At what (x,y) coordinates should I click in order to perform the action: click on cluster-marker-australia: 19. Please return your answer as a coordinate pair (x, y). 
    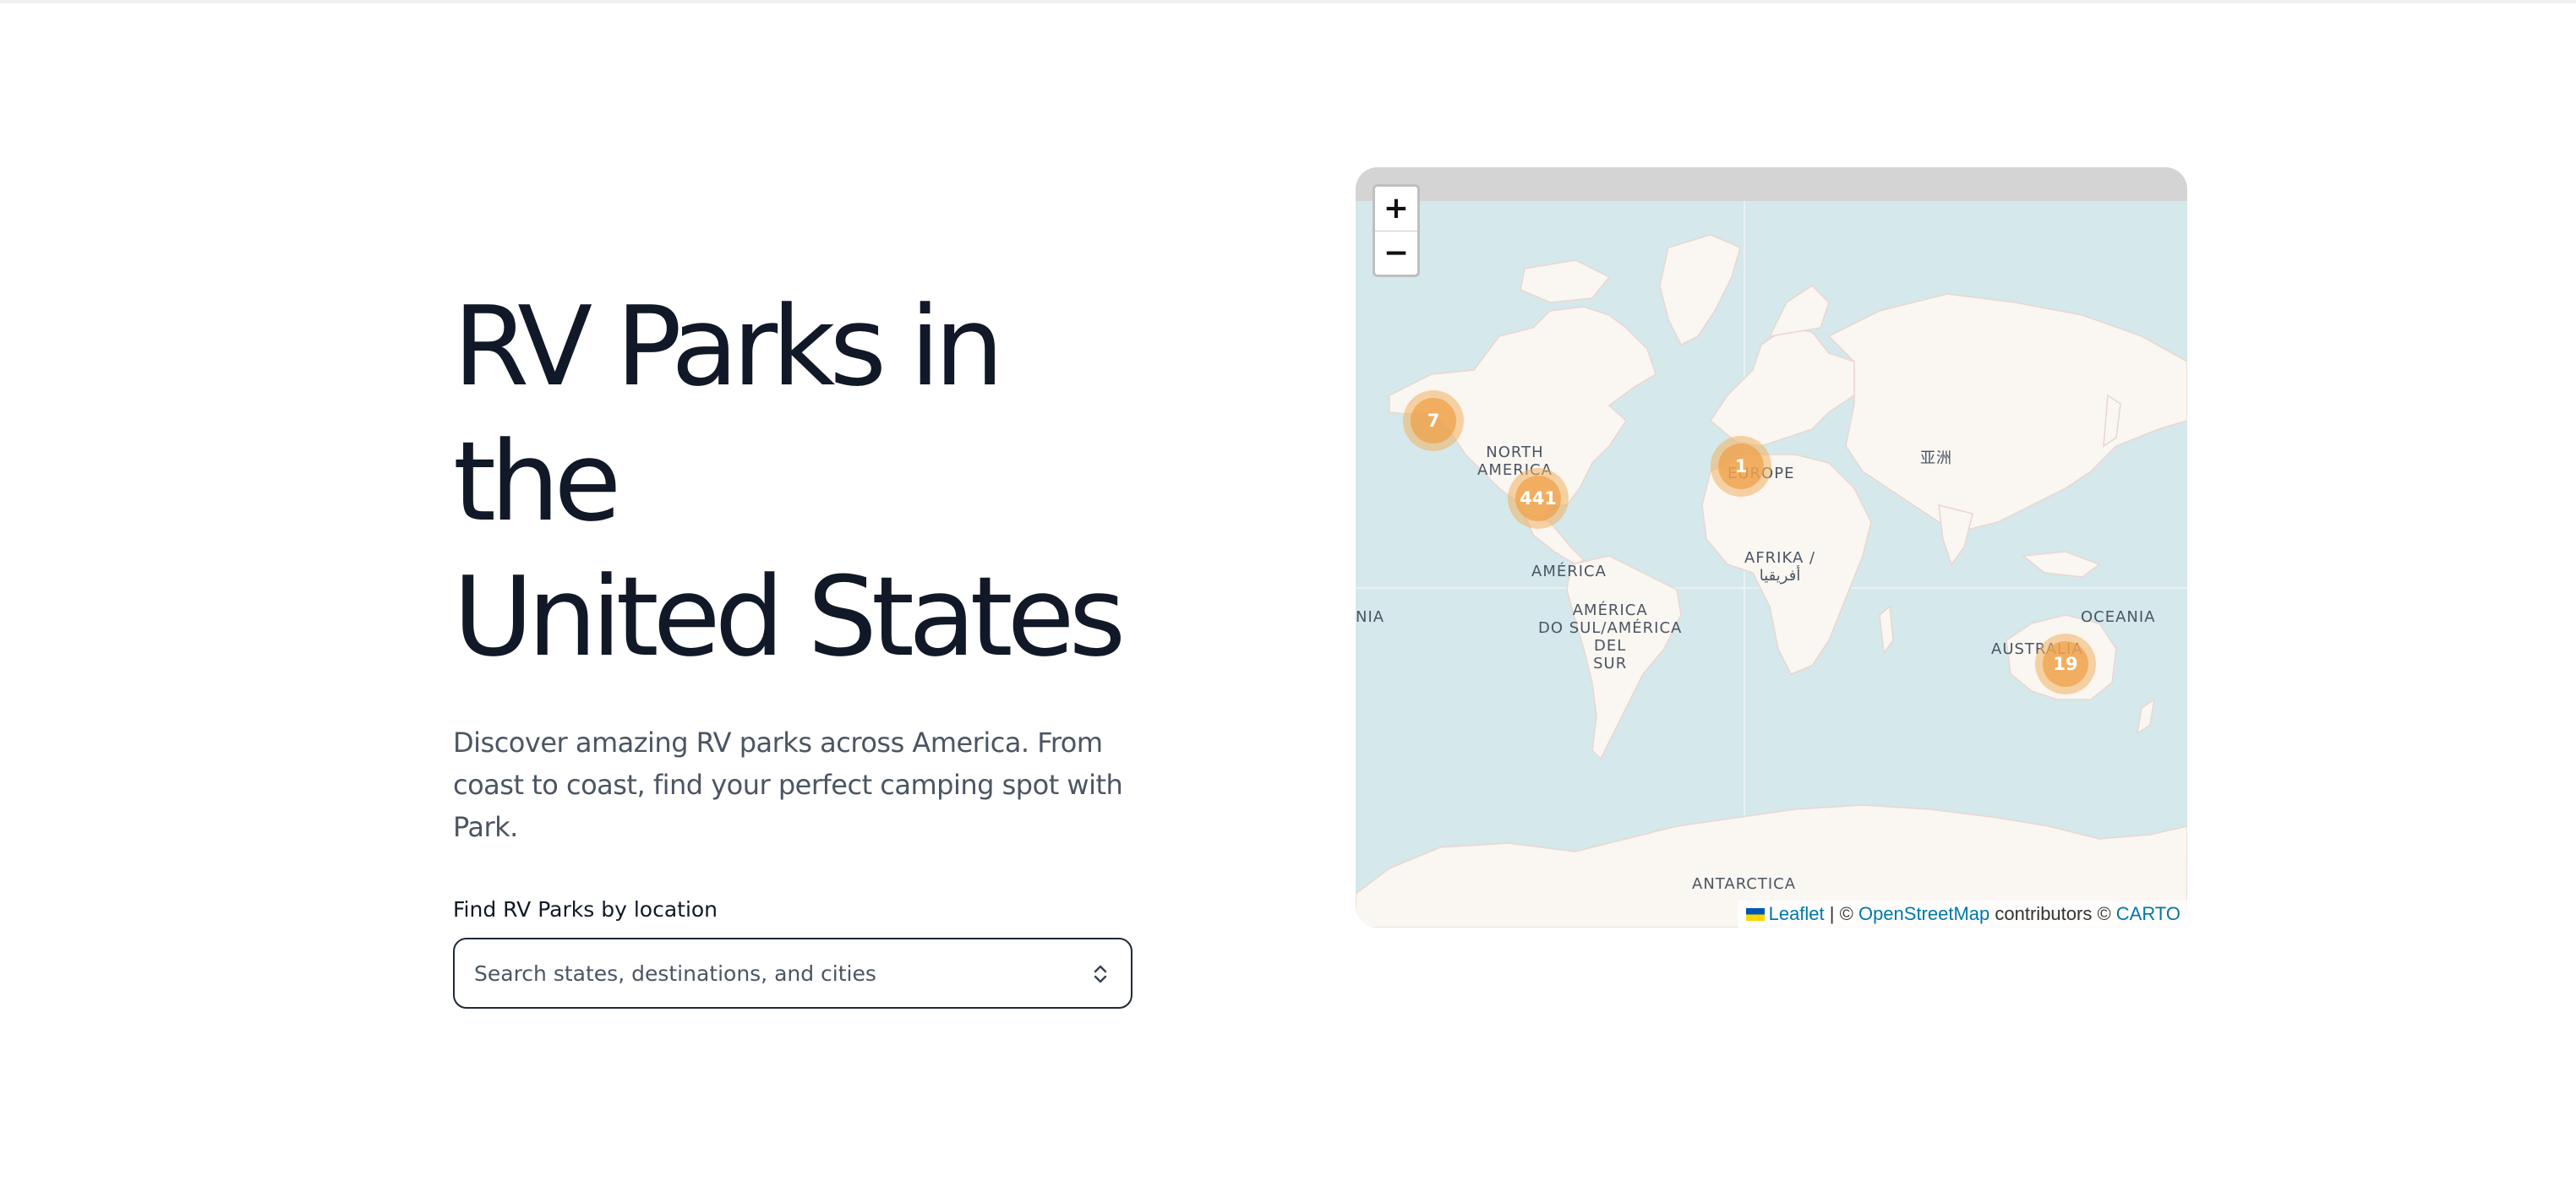
    Looking at the image, I should click on (2065, 664).